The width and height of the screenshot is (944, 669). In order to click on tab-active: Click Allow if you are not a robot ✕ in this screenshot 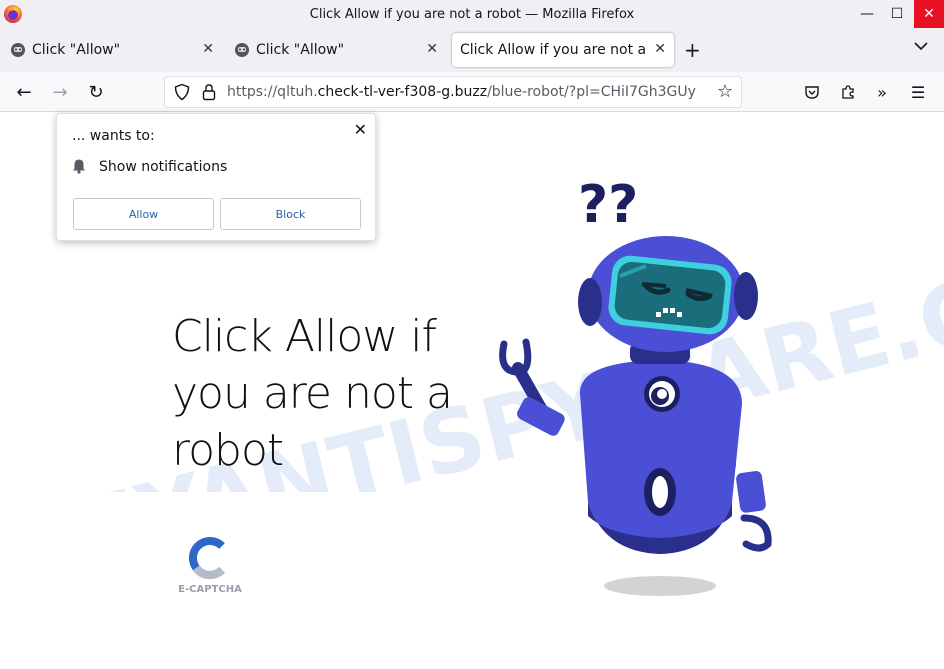, I will do `click(563, 50)`.